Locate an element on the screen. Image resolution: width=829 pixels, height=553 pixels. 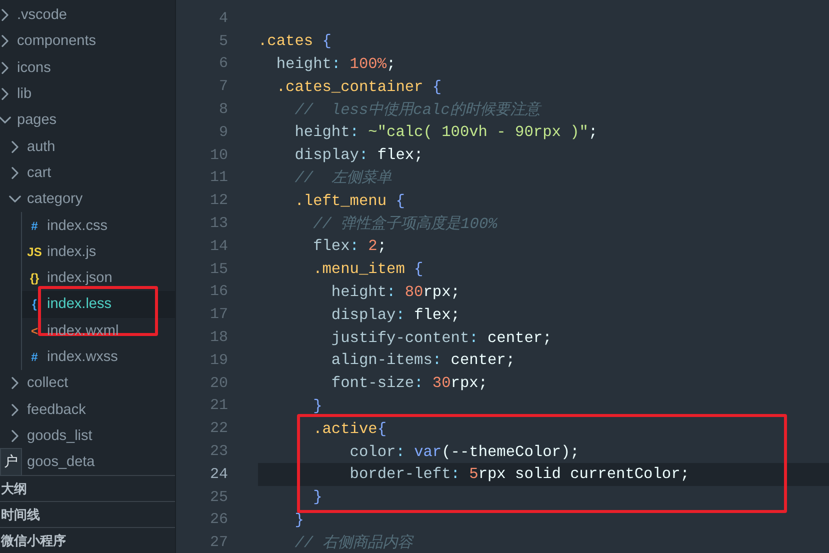
line-number: 7 is located at coordinates (223, 87).